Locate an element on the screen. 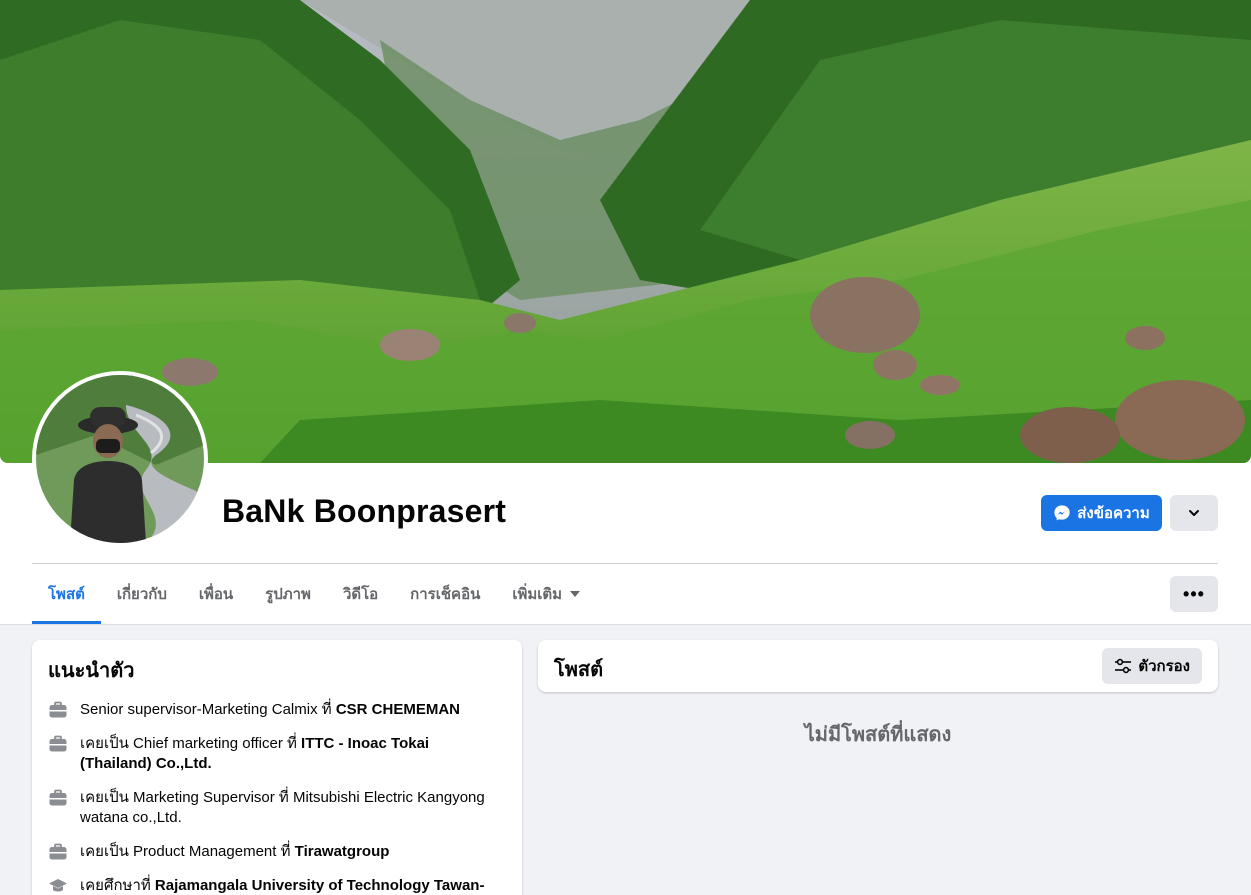 The width and height of the screenshot is (1251, 895). tab-posts: โพสต์ is located at coordinates (66, 594).